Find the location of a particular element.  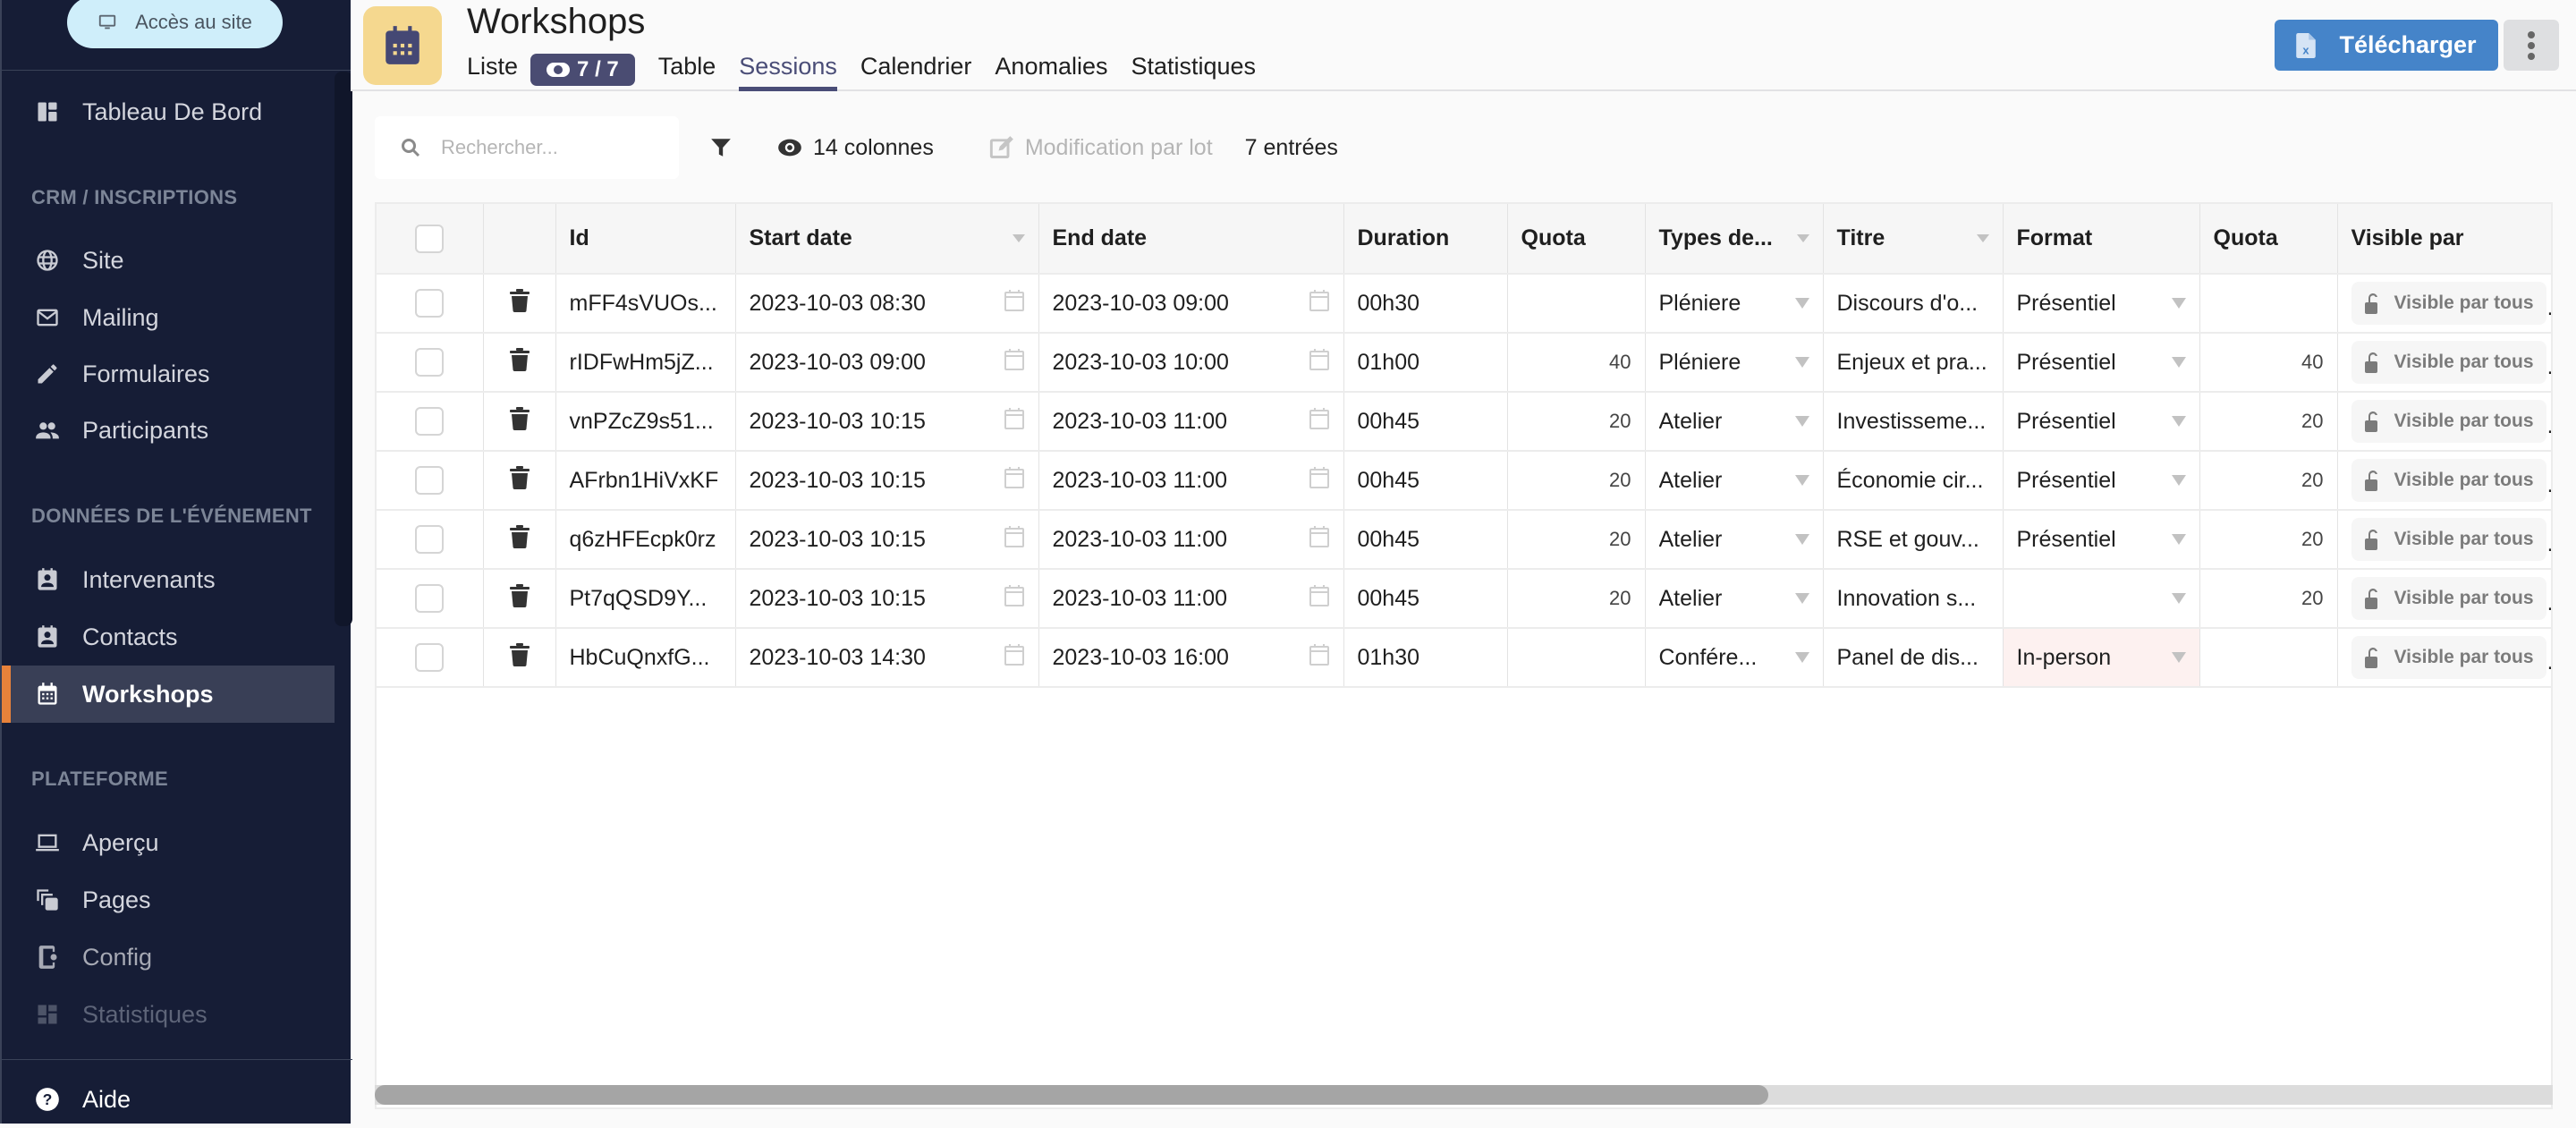

filter-button is located at coordinates (721, 148).